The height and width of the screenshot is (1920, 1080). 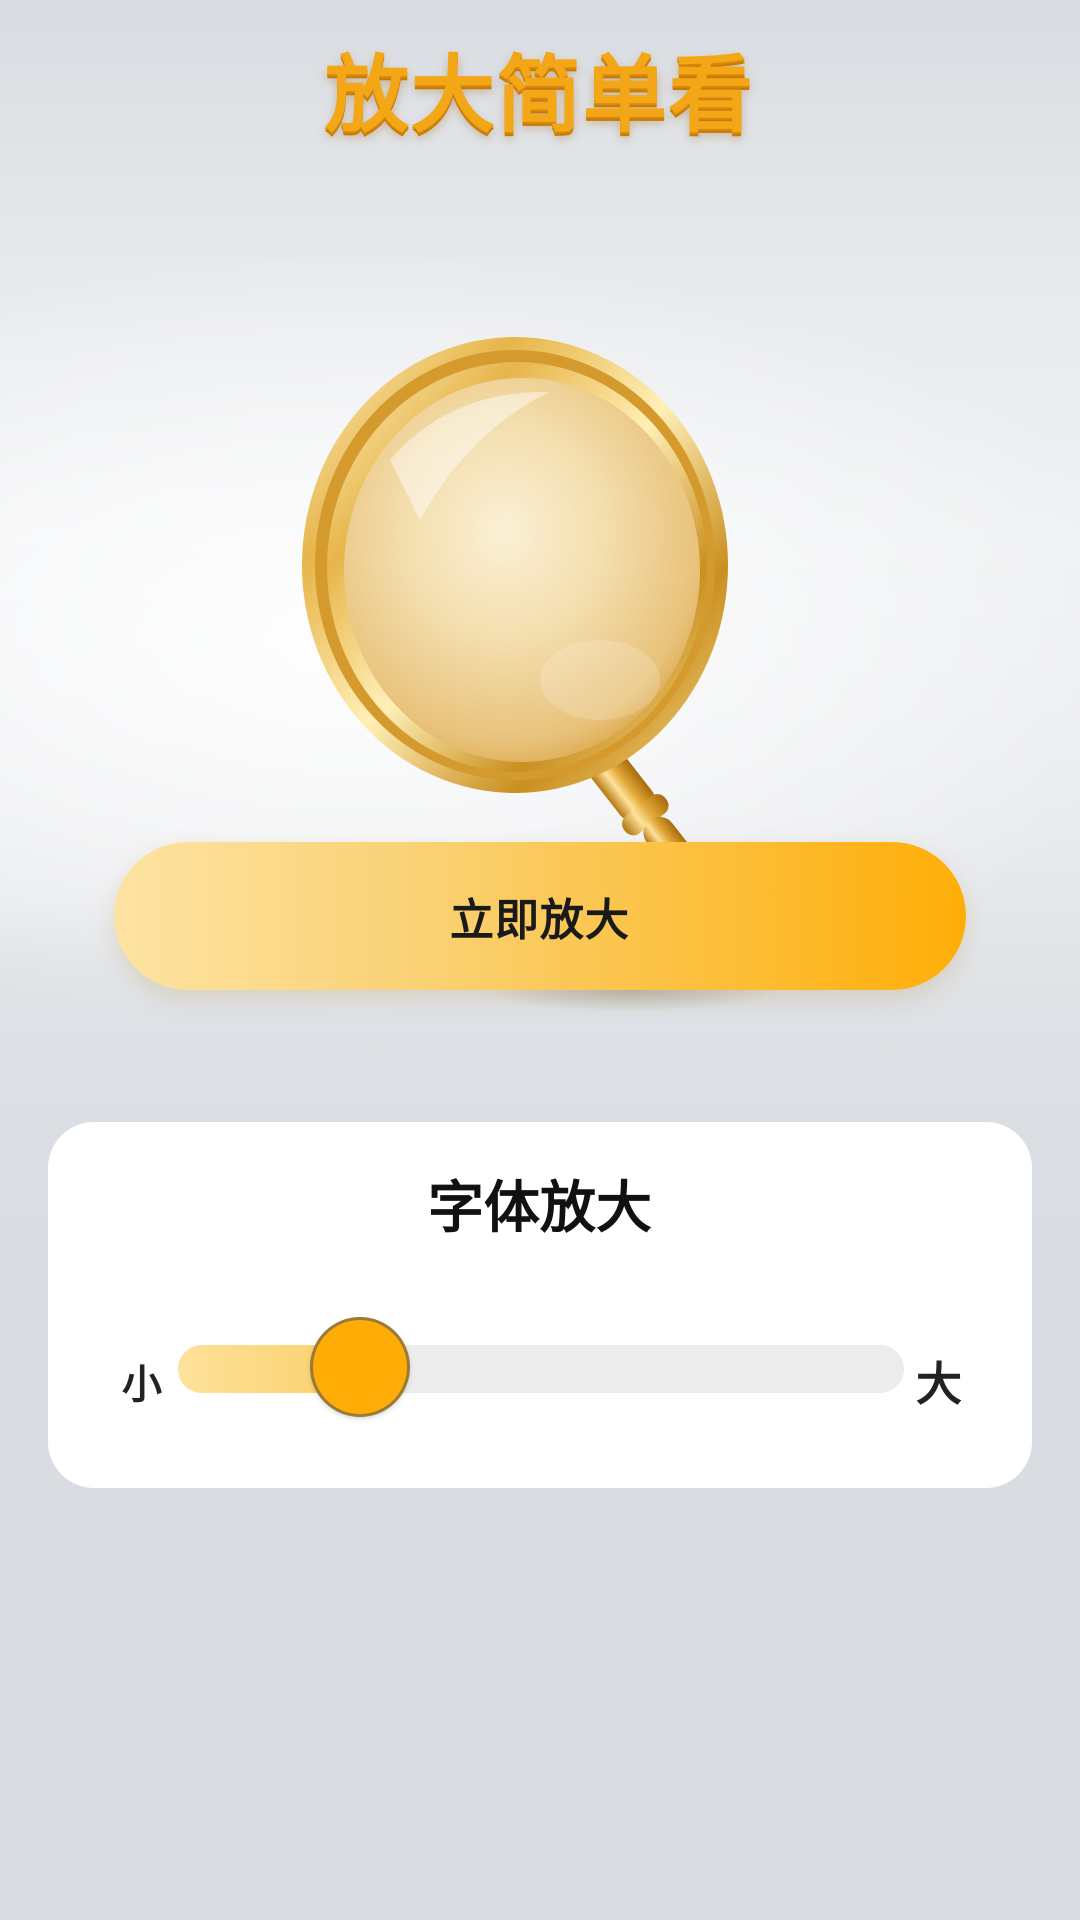 What do you see at coordinates (540, 1208) in the screenshot?
I see `font-size-title: 字体放大` at bounding box center [540, 1208].